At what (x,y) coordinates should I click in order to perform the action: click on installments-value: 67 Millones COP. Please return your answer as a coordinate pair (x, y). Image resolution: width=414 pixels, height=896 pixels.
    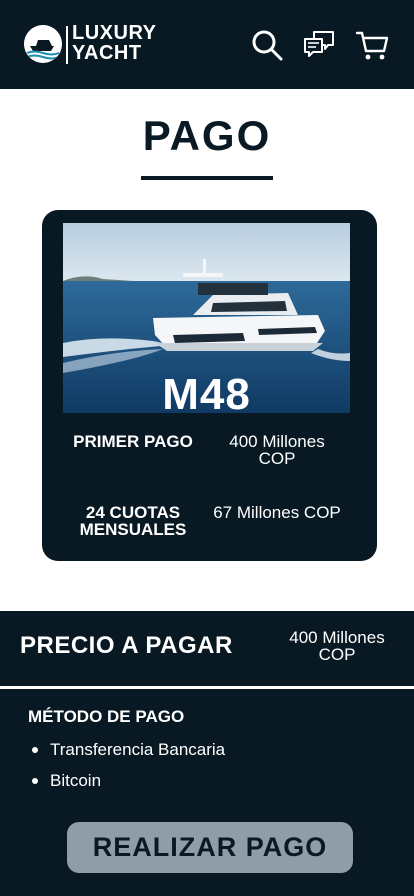
    Looking at the image, I should click on (277, 512).